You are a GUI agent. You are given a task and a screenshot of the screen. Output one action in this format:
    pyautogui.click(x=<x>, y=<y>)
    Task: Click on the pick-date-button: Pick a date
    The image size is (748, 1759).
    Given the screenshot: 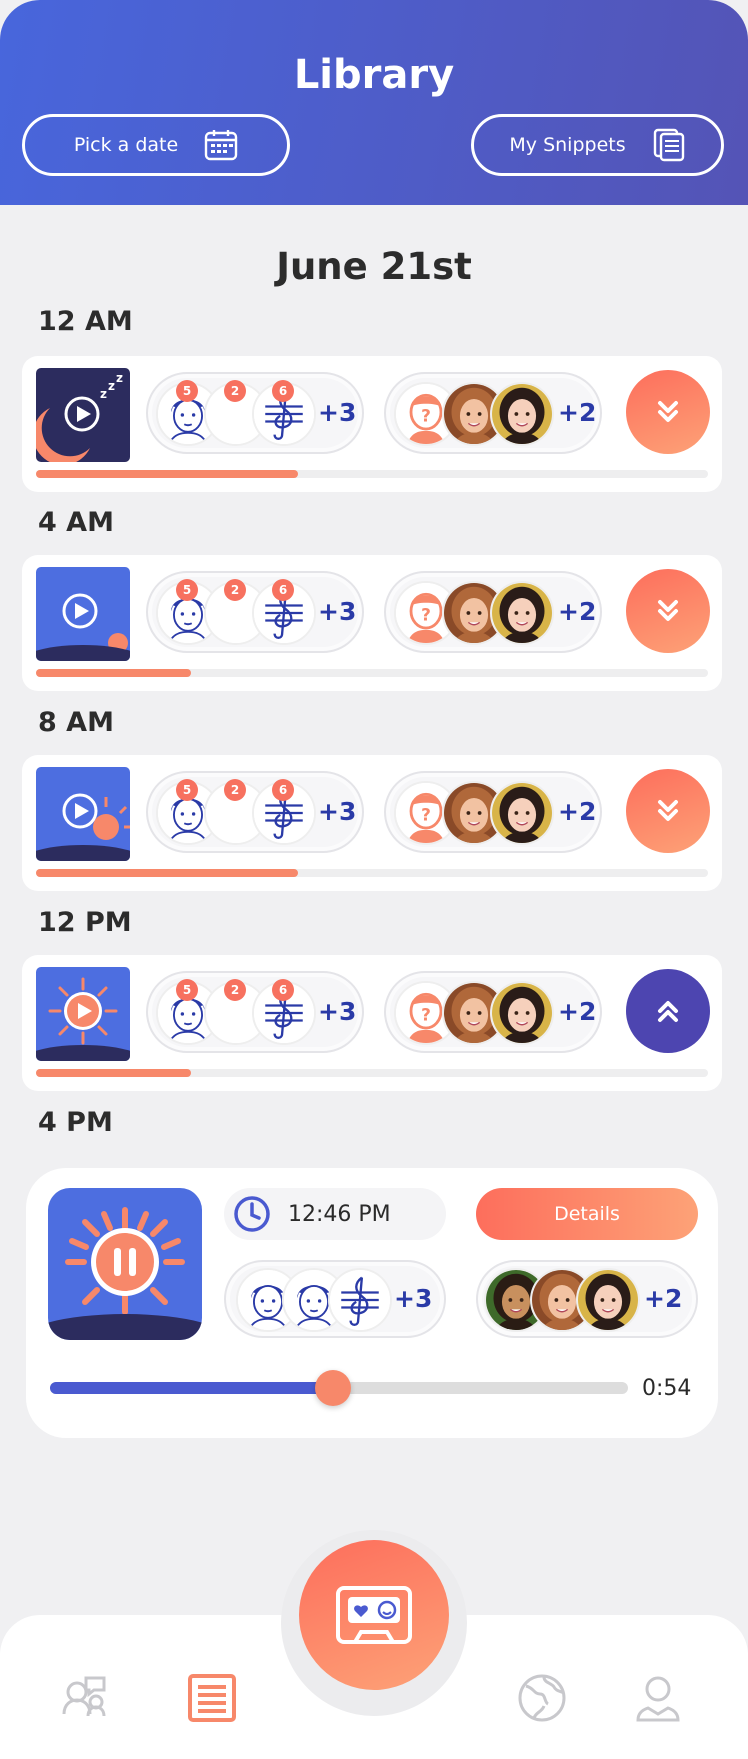 What is the action you would take?
    pyautogui.click(x=156, y=145)
    